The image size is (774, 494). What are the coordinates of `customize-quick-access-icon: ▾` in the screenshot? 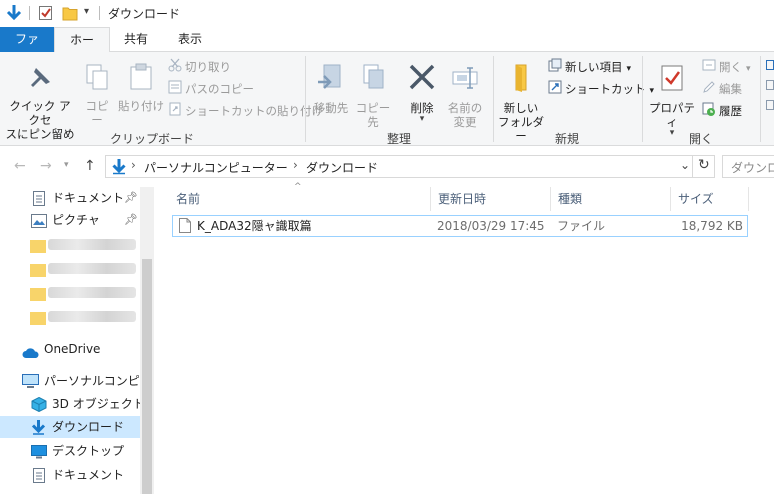 It's located at (86, 11).